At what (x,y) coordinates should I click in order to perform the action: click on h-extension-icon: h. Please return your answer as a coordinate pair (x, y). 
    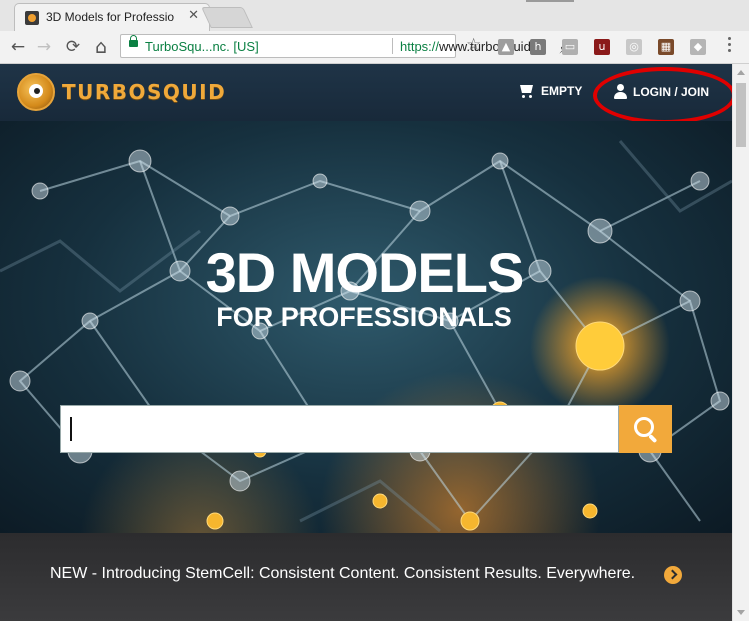
    Looking at the image, I should click on (538, 47).